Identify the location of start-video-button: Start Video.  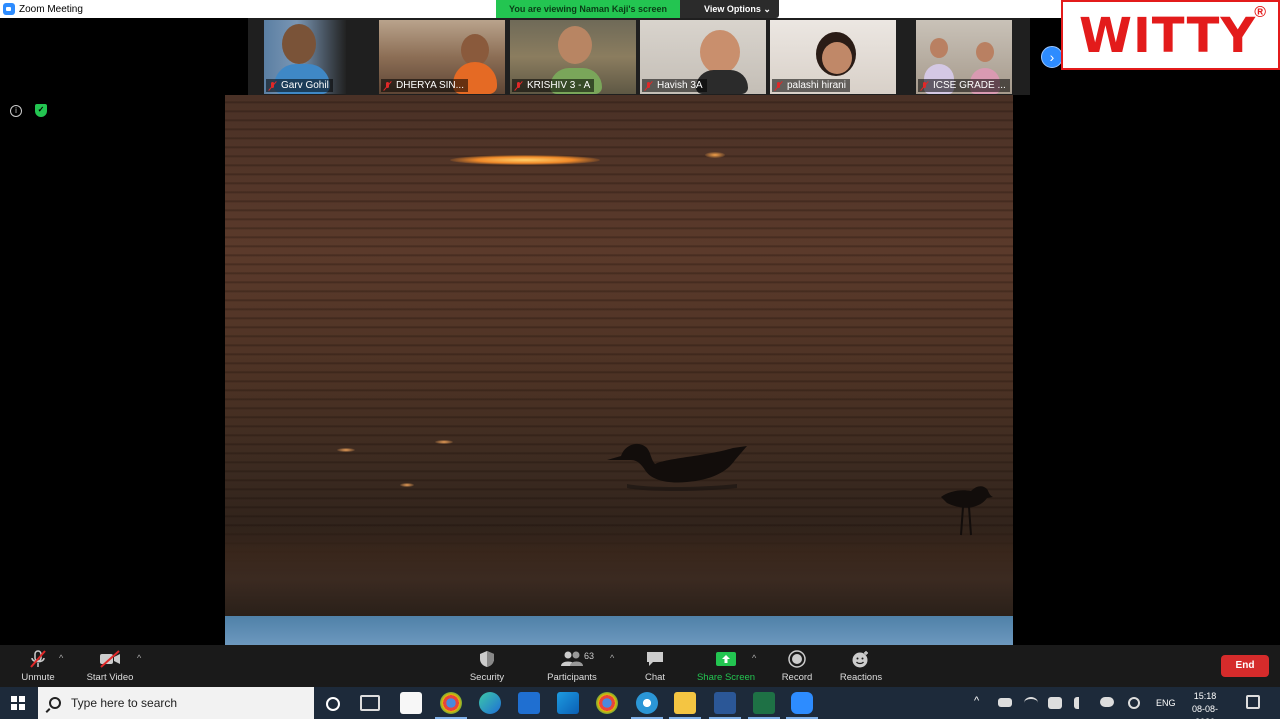
(110, 667).